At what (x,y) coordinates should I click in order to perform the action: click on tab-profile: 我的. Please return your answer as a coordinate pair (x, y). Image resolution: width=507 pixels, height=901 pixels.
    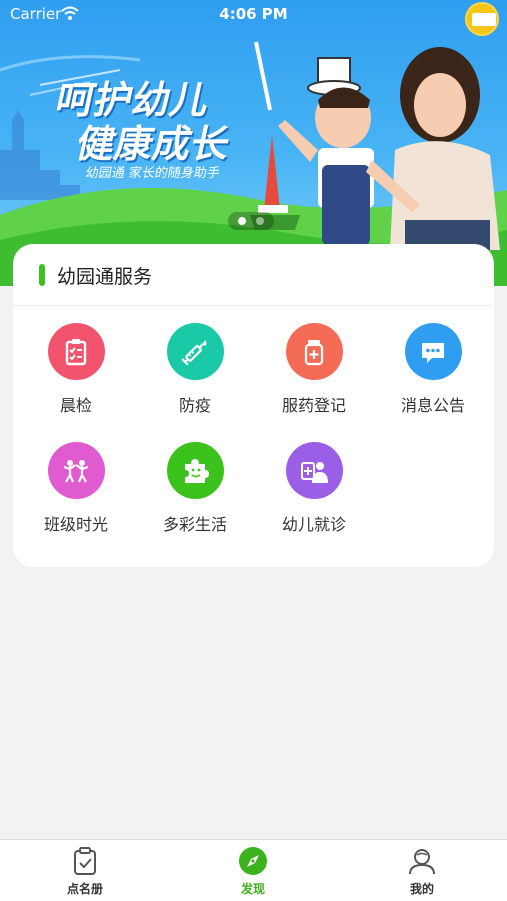
    Looking at the image, I should click on (422, 871).